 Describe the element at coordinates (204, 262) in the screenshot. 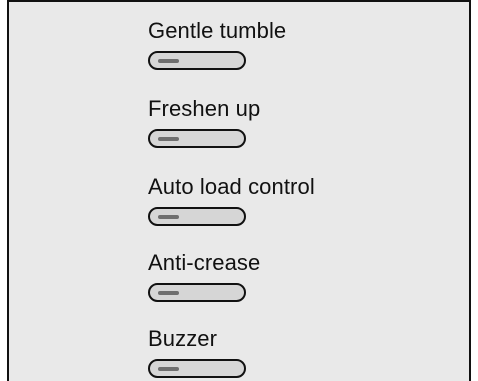

I see `option-label: Anti-crease` at that location.